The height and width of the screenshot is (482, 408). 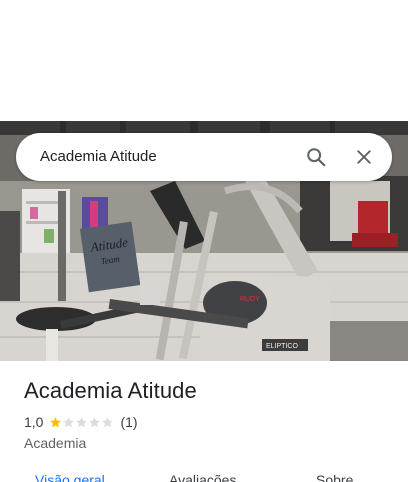 I want to click on rating-stars, so click(x=81, y=422).